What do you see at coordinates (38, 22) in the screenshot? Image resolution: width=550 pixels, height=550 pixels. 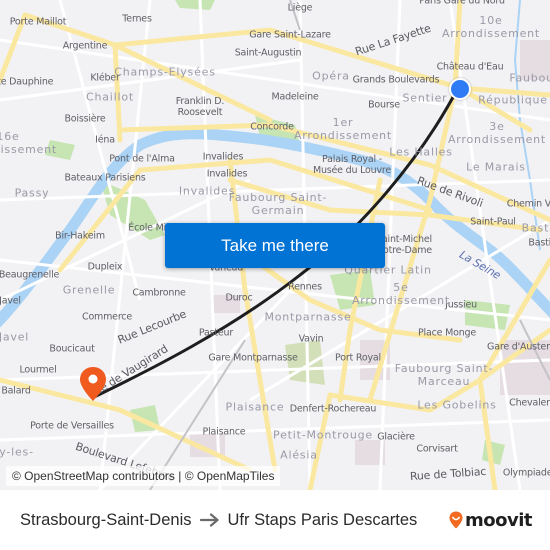 I see `map-label-station: Porte Maillot` at bounding box center [38, 22].